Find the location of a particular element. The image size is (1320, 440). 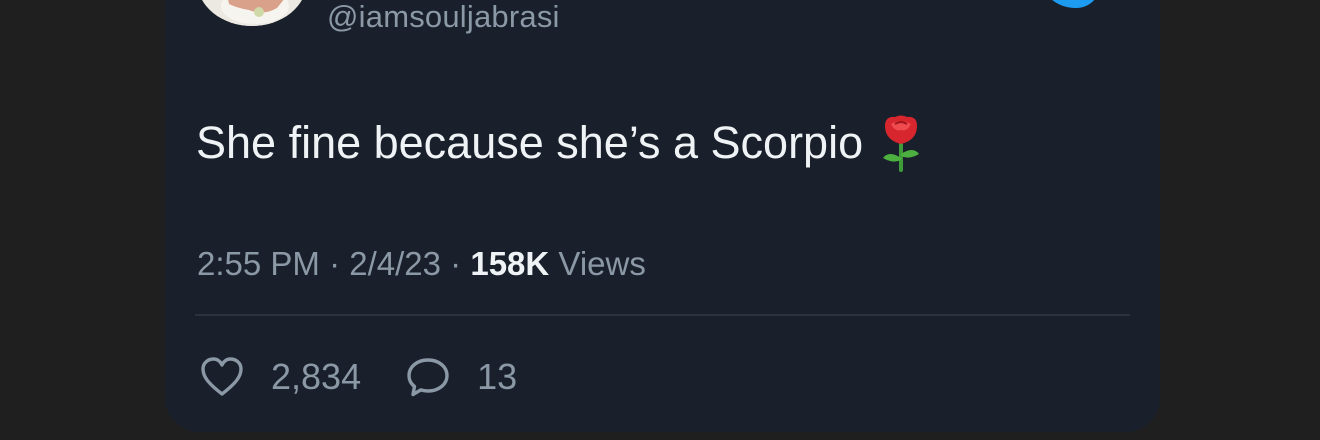

tweet-time: 2:55 PM is located at coordinates (258, 263).